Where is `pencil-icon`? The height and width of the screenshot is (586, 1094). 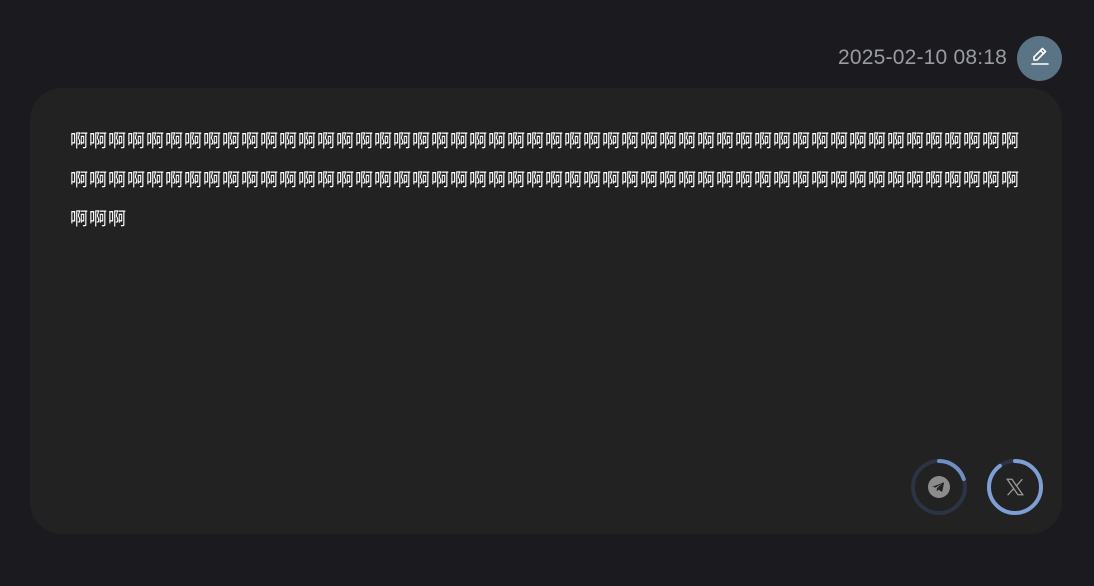
pencil-icon is located at coordinates (1040, 58).